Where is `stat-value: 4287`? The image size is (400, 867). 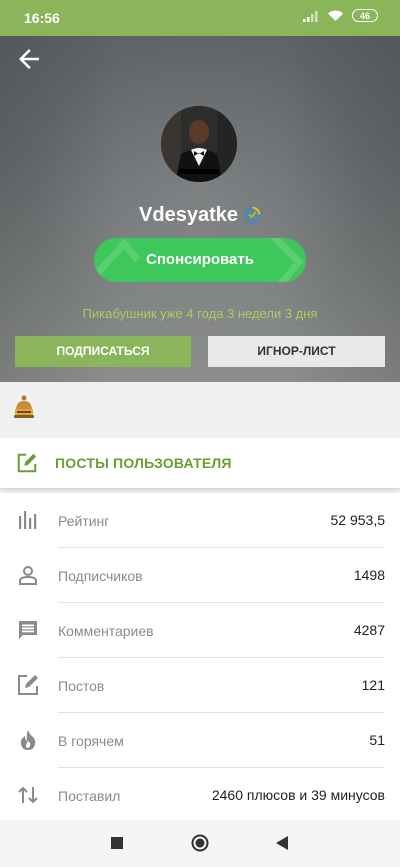
stat-value: 4287 is located at coordinates (369, 630).